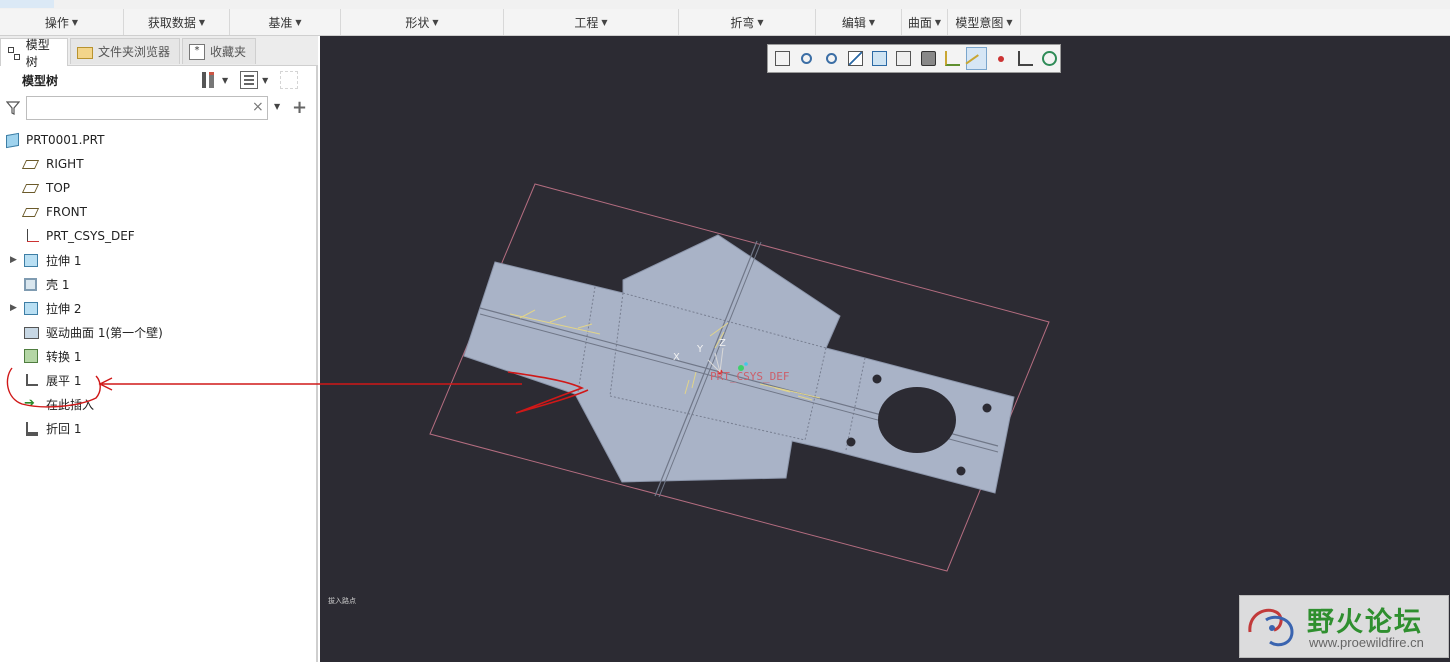  What do you see at coordinates (927, 58) in the screenshot?
I see `display-style-button` at bounding box center [927, 58].